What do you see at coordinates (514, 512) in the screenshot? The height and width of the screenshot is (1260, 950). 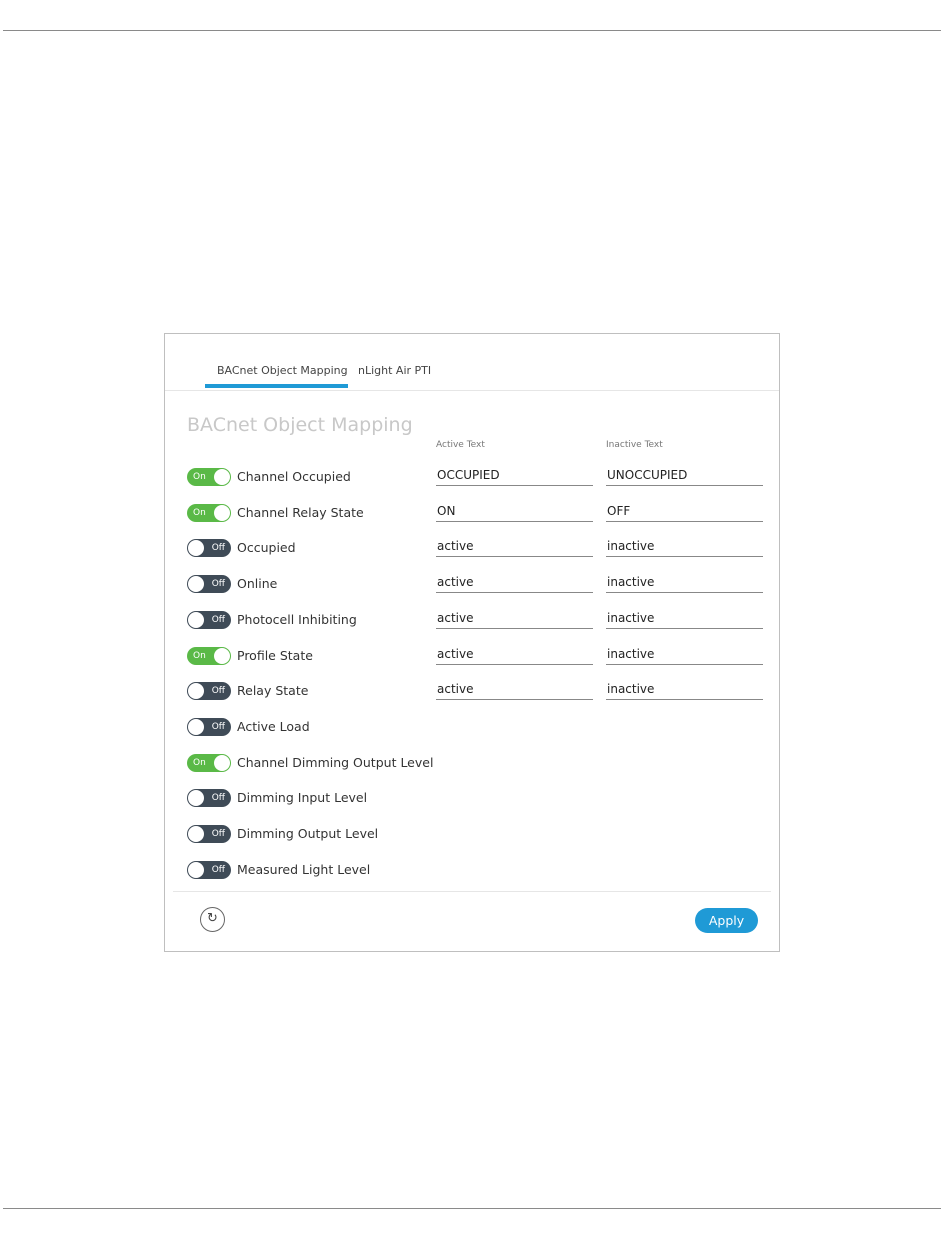 I see `active-text-field: ON` at bounding box center [514, 512].